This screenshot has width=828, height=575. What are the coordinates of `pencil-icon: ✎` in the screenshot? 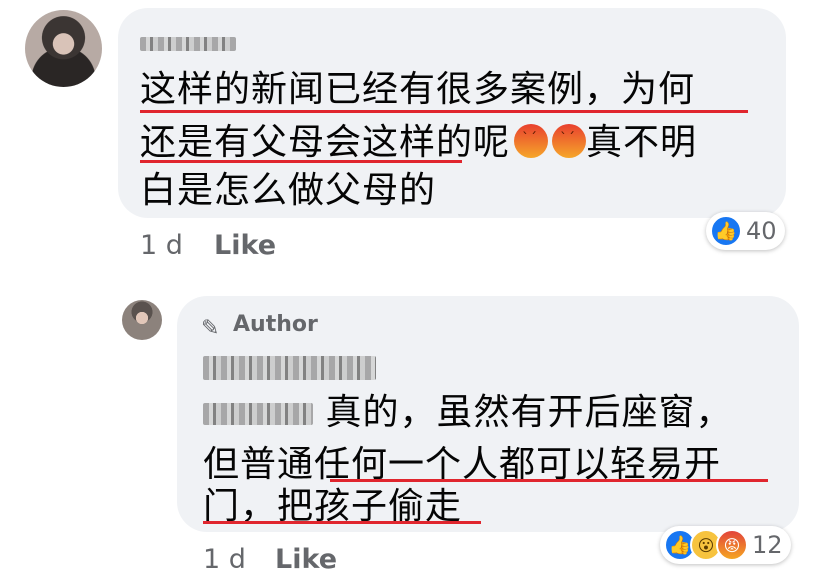 It's located at (210, 328).